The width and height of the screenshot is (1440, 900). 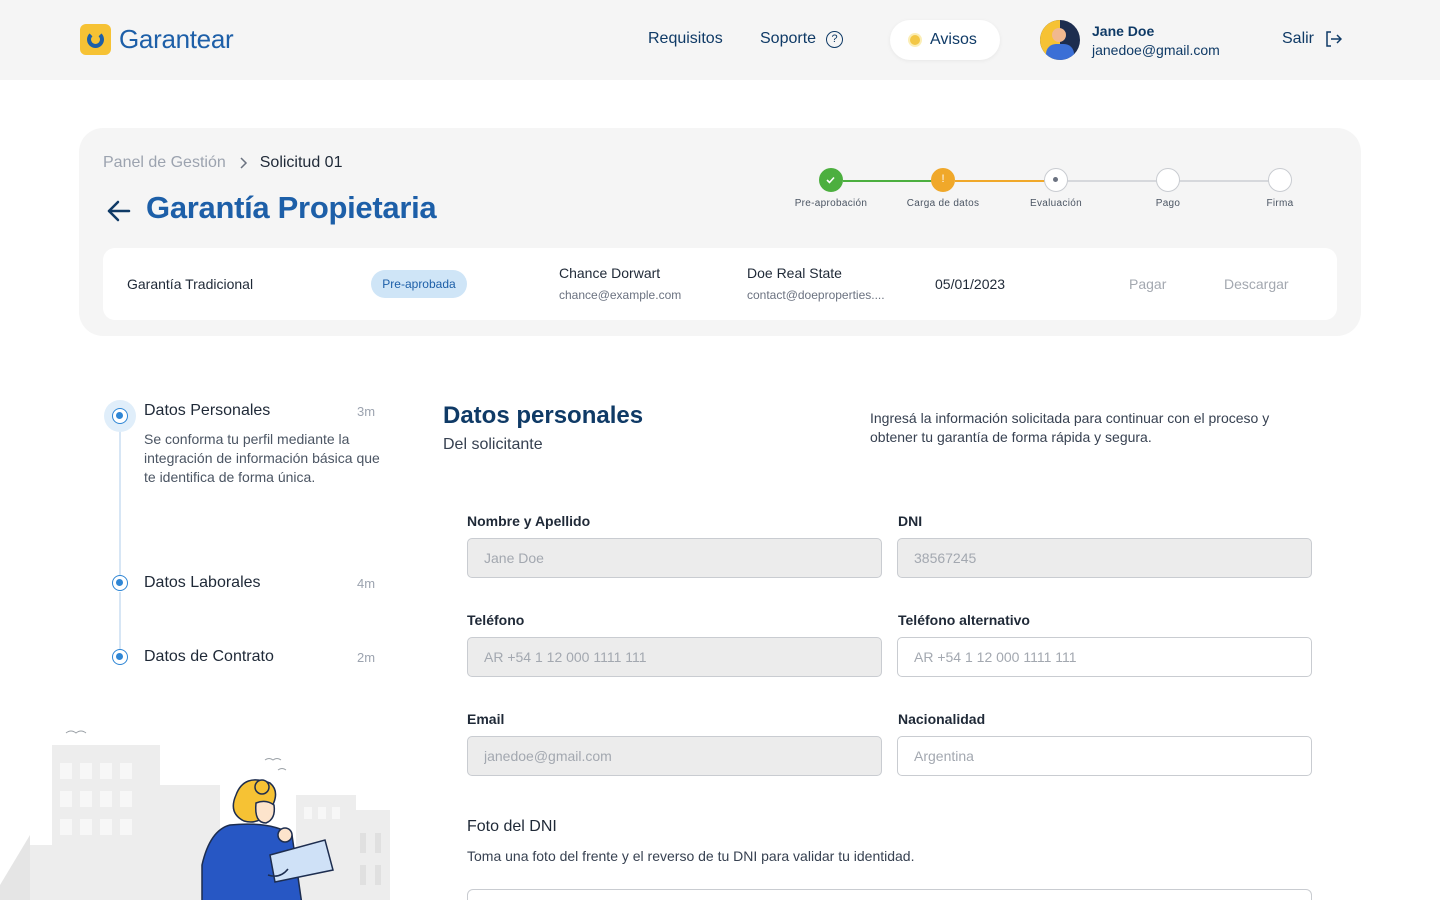 What do you see at coordinates (486, 719) in the screenshot?
I see `email-label: Email` at bounding box center [486, 719].